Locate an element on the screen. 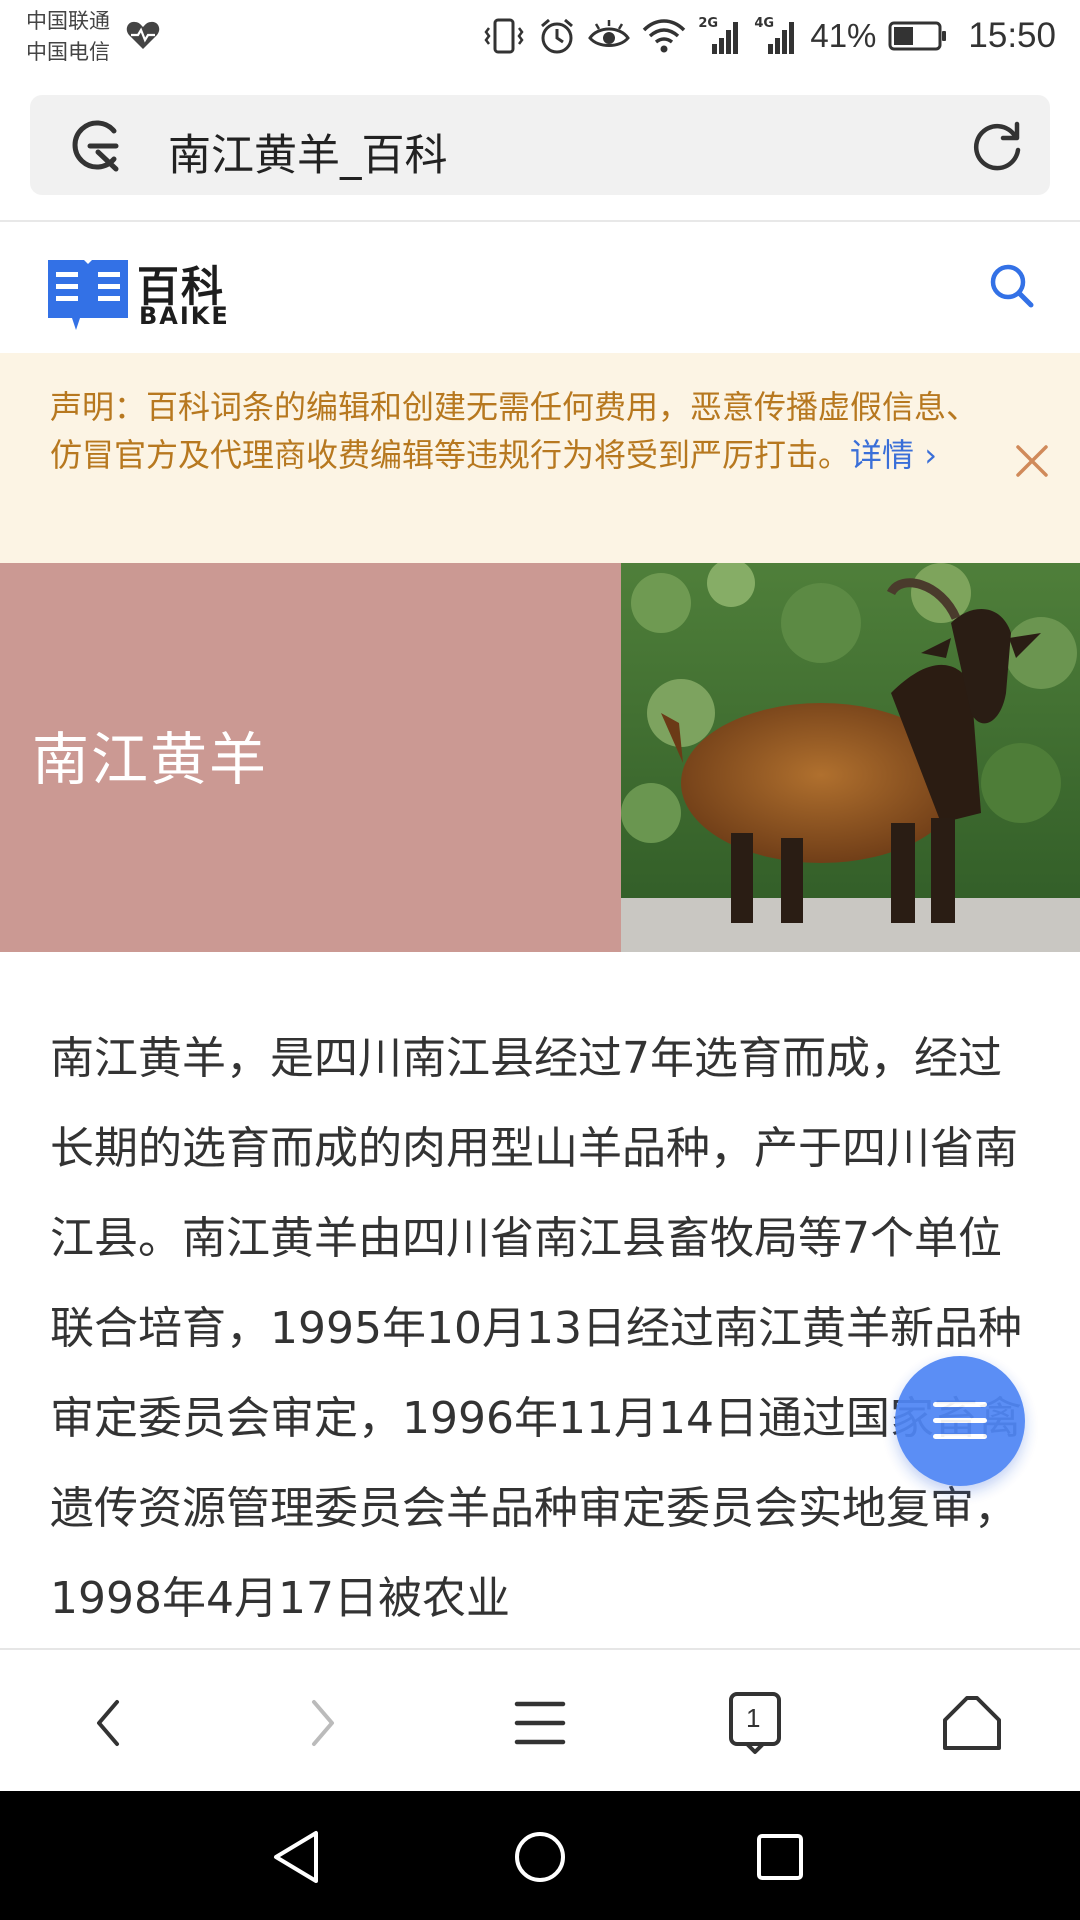  carrier-2: 中国电信 is located at coordinates (68, 52).